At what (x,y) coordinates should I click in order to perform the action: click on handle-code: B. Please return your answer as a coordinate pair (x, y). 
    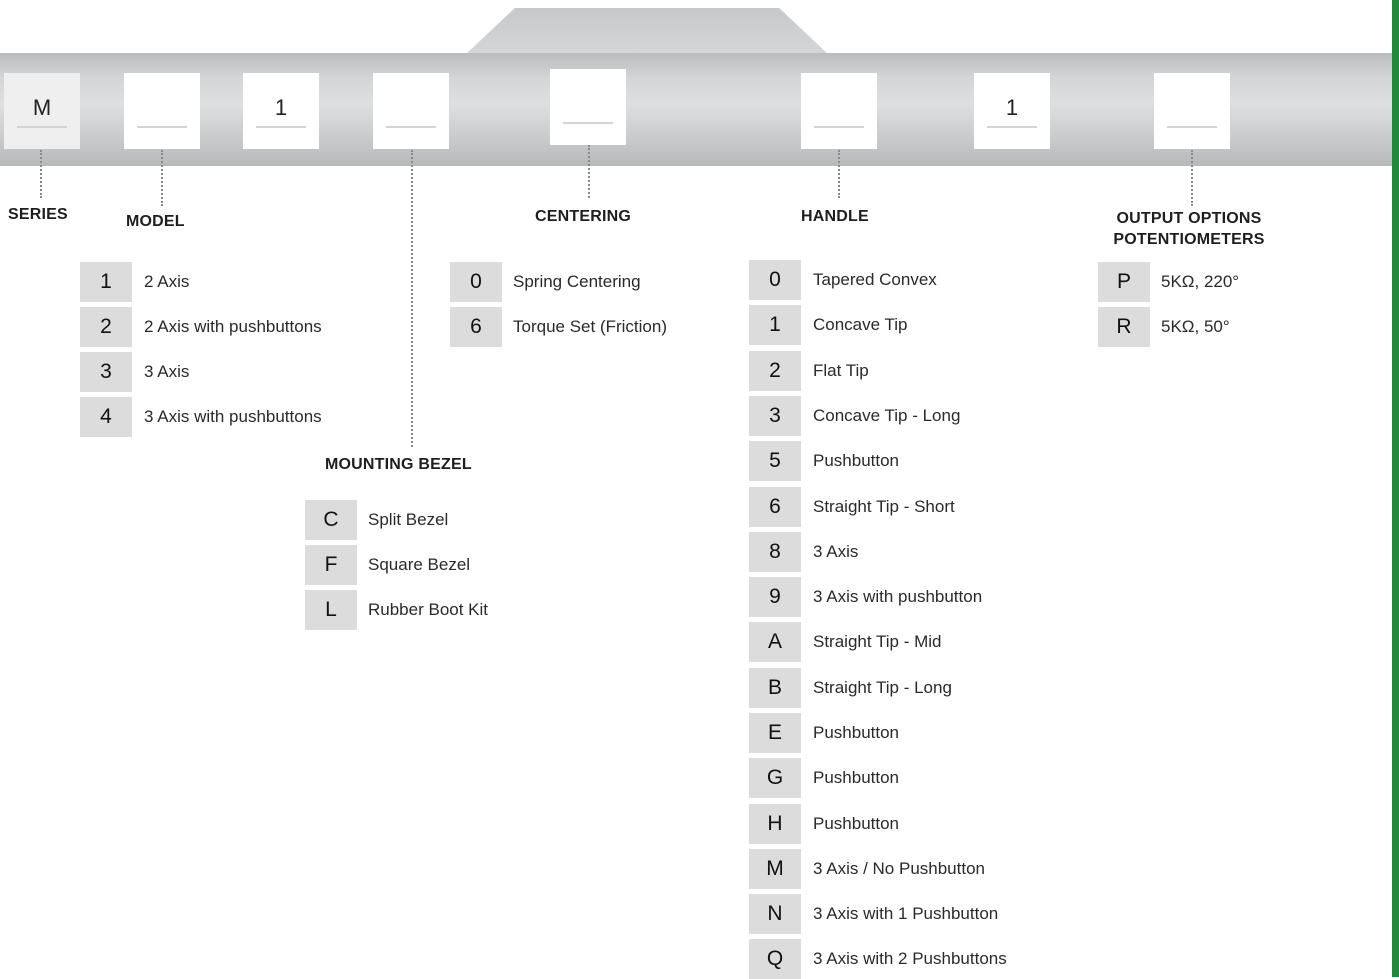
    Looking at the image, I should click on (775, 688).